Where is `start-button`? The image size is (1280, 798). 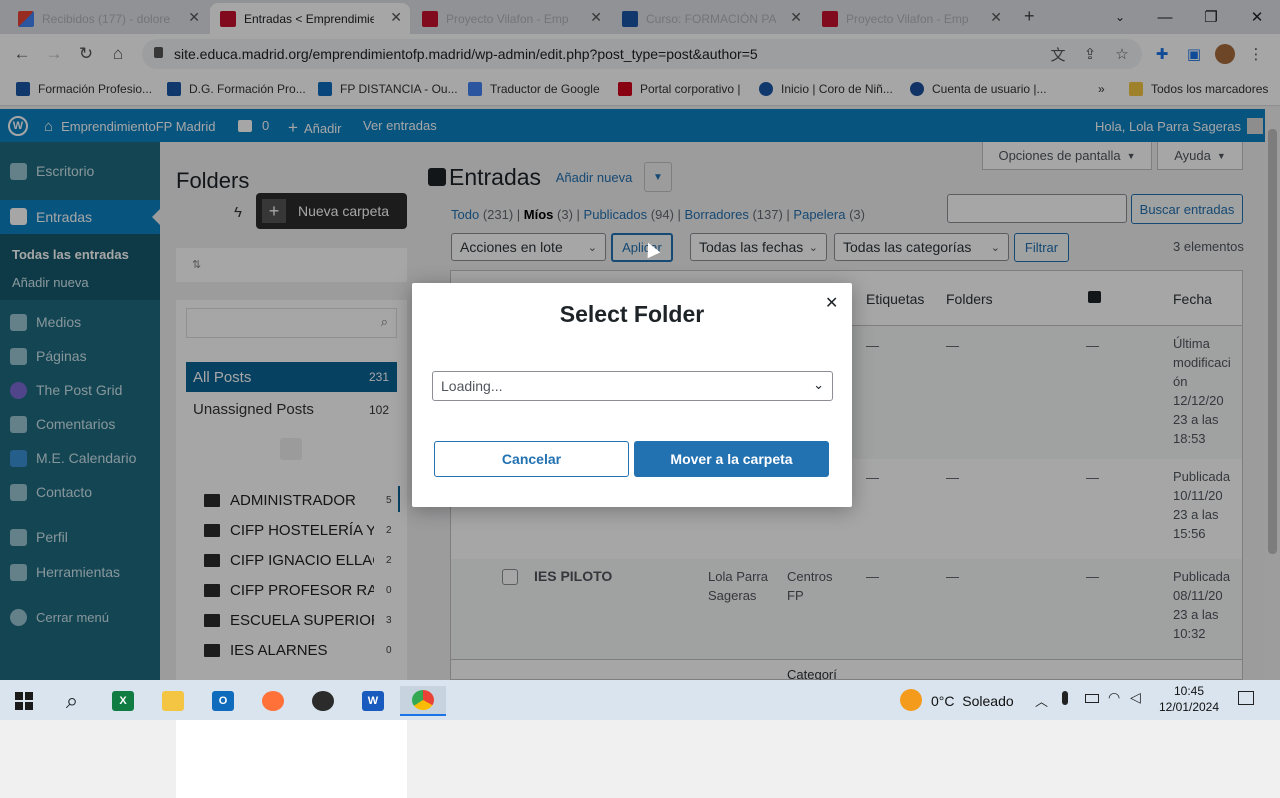
start-button is located at coordinates (24, 701).